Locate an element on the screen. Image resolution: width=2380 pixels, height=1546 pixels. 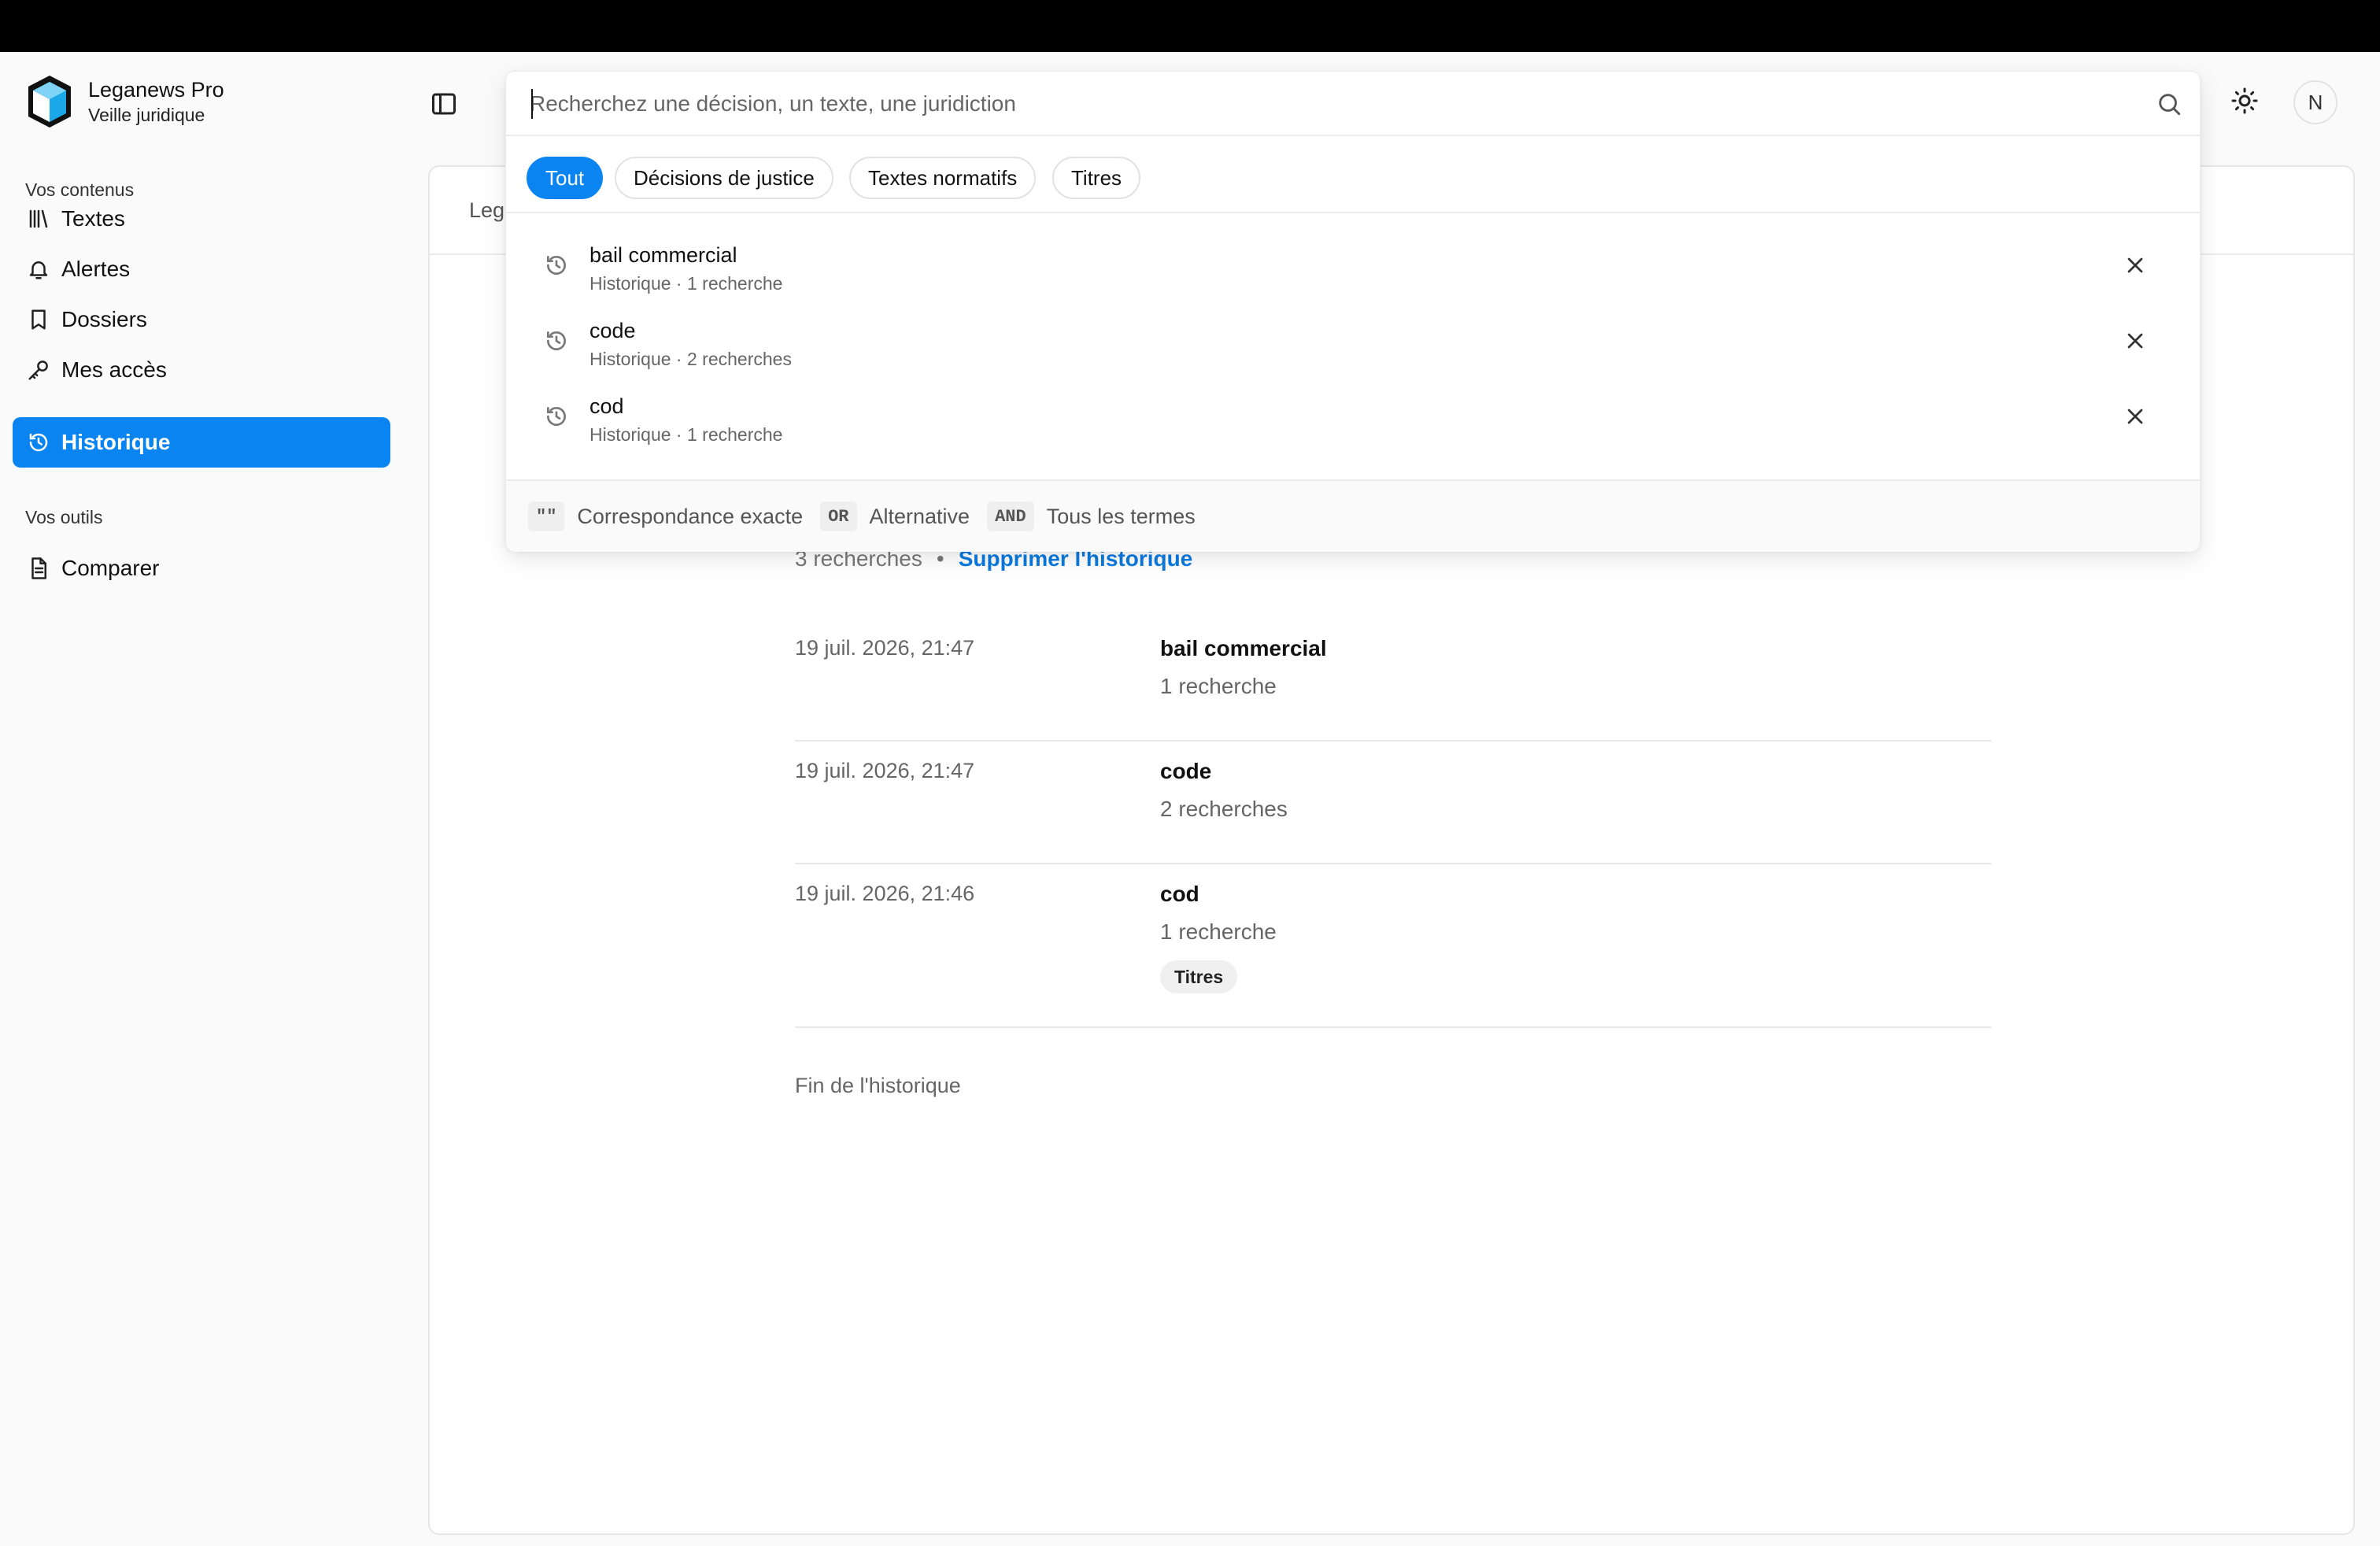
sun-icon is located at coordinates (2244, 101).